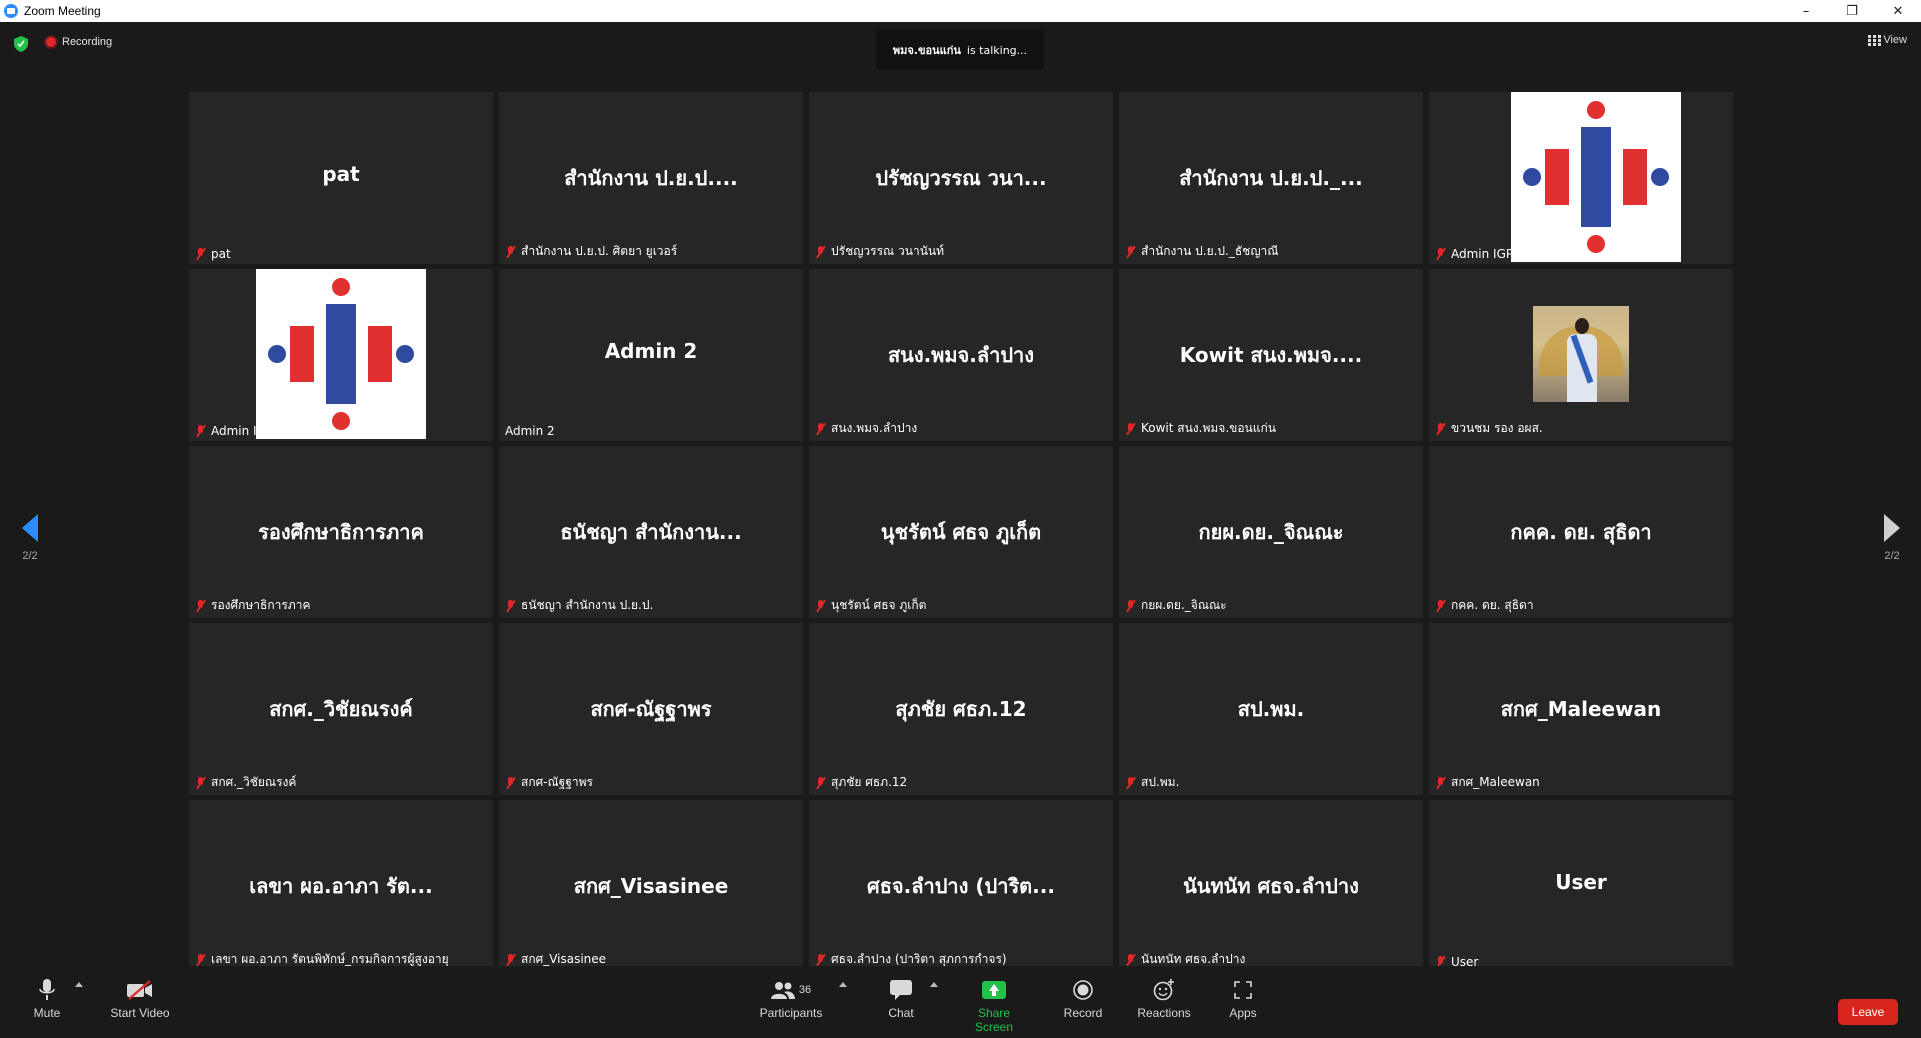 The width and height of the screenshot is (1921, 1038). What do you see at coordinates (1083, 999) in the screenshot?
I see `record-button: Record` at bounding box center [1083, 999].